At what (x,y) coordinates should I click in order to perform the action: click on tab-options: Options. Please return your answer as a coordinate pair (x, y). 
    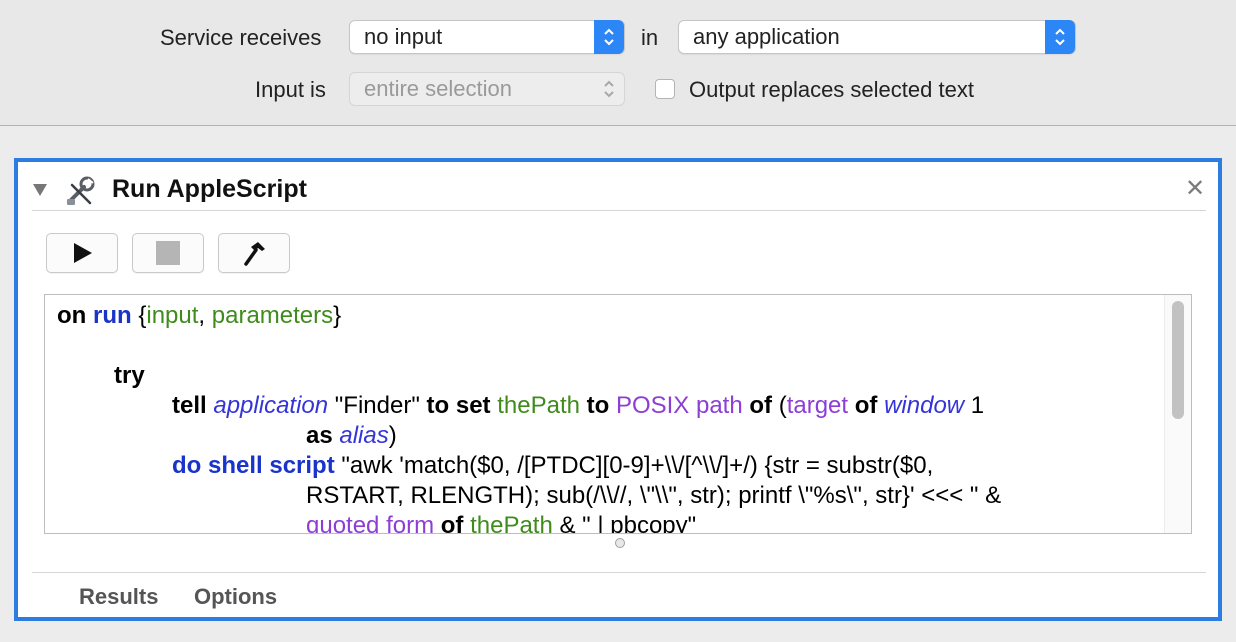
    Looking at the image, I should click on (235, 597).